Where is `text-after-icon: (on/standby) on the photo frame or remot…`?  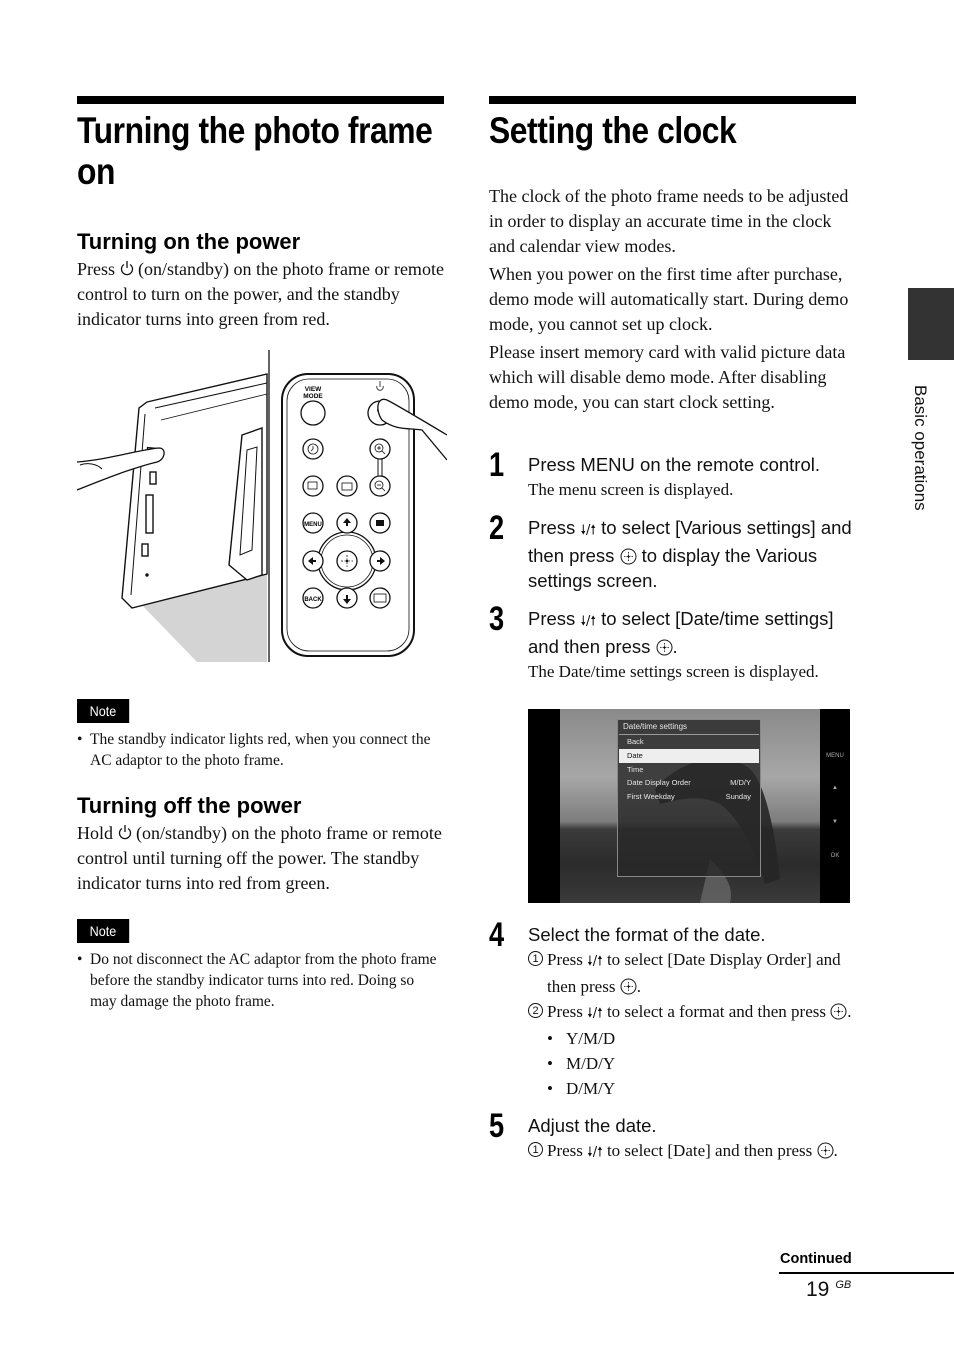 text-after-icon: (on/standby) on the photo frame or remot… is located at coordinates (259, 858).